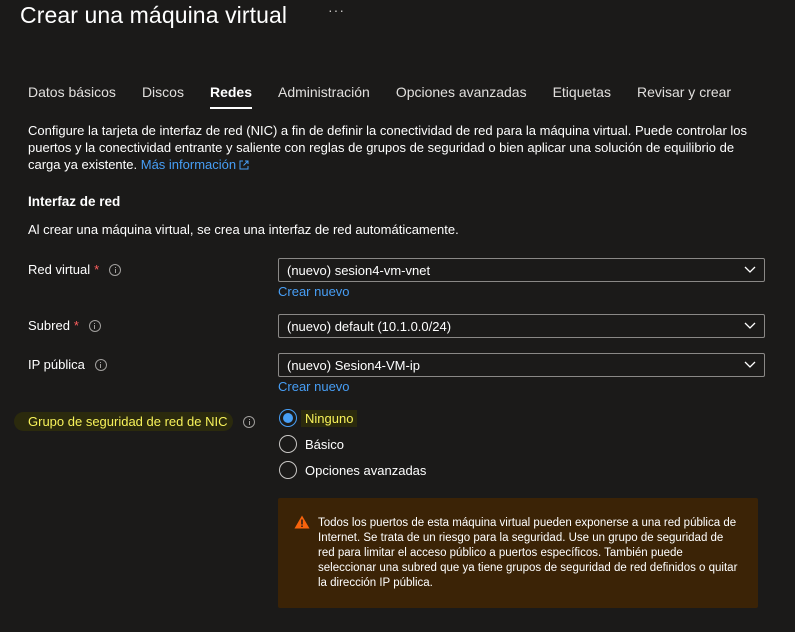 Image resolution: width=795 pixels, height=632 pixels. I want to click on nsg-label: Grupo de seguridad de red de NIC, so click(135, 421).